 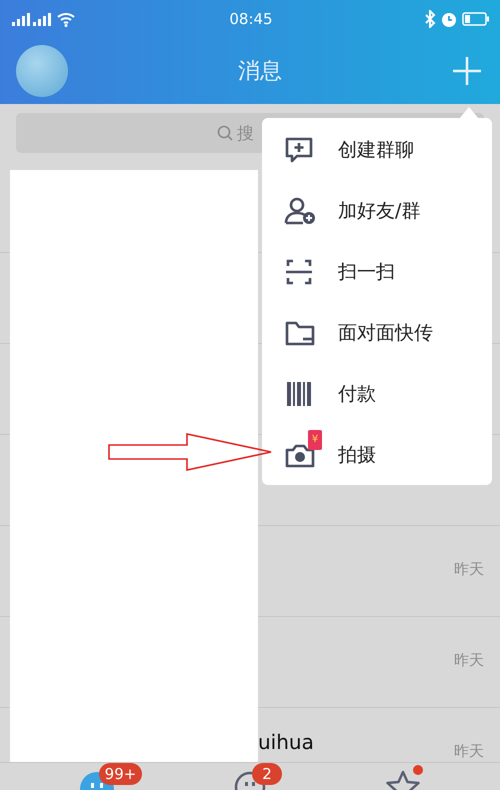 I want to click on contact-name: uihua, so click(x=286, y=742).